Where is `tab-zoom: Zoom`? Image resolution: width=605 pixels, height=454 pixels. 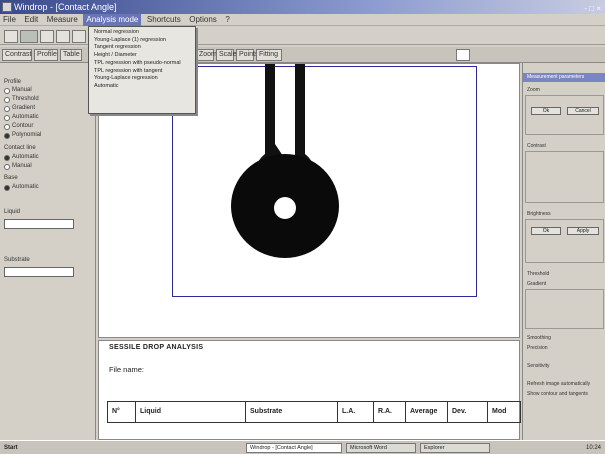
tab-zoom: Zoom is located at coordinates (206, 55).